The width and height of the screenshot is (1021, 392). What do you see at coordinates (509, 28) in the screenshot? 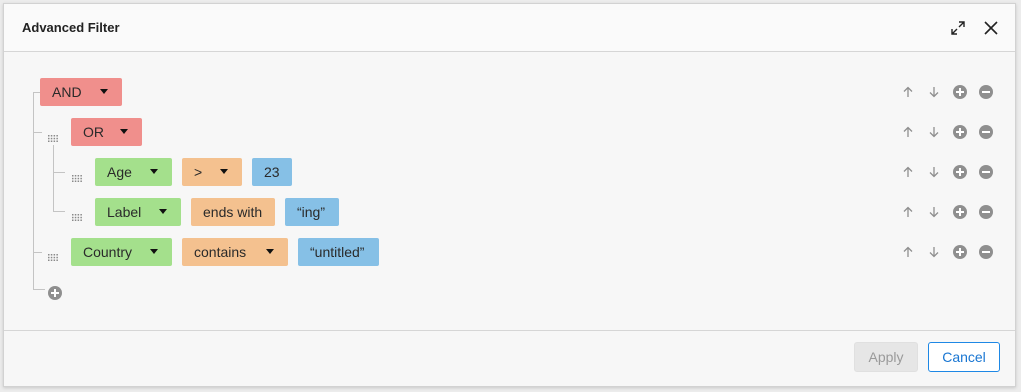
I see `dialog-header: Advanced Filter` at bounding box center [509, 28].